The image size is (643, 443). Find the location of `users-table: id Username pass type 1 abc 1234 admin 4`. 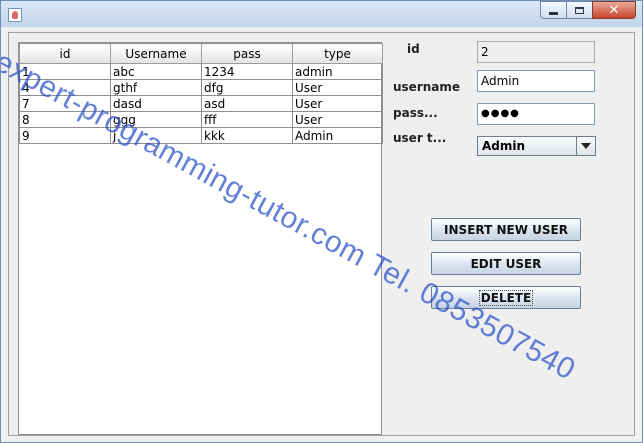

users-table: id Username pass type 1 abc 1234 admin 4 is located at coordinates (201, 93).